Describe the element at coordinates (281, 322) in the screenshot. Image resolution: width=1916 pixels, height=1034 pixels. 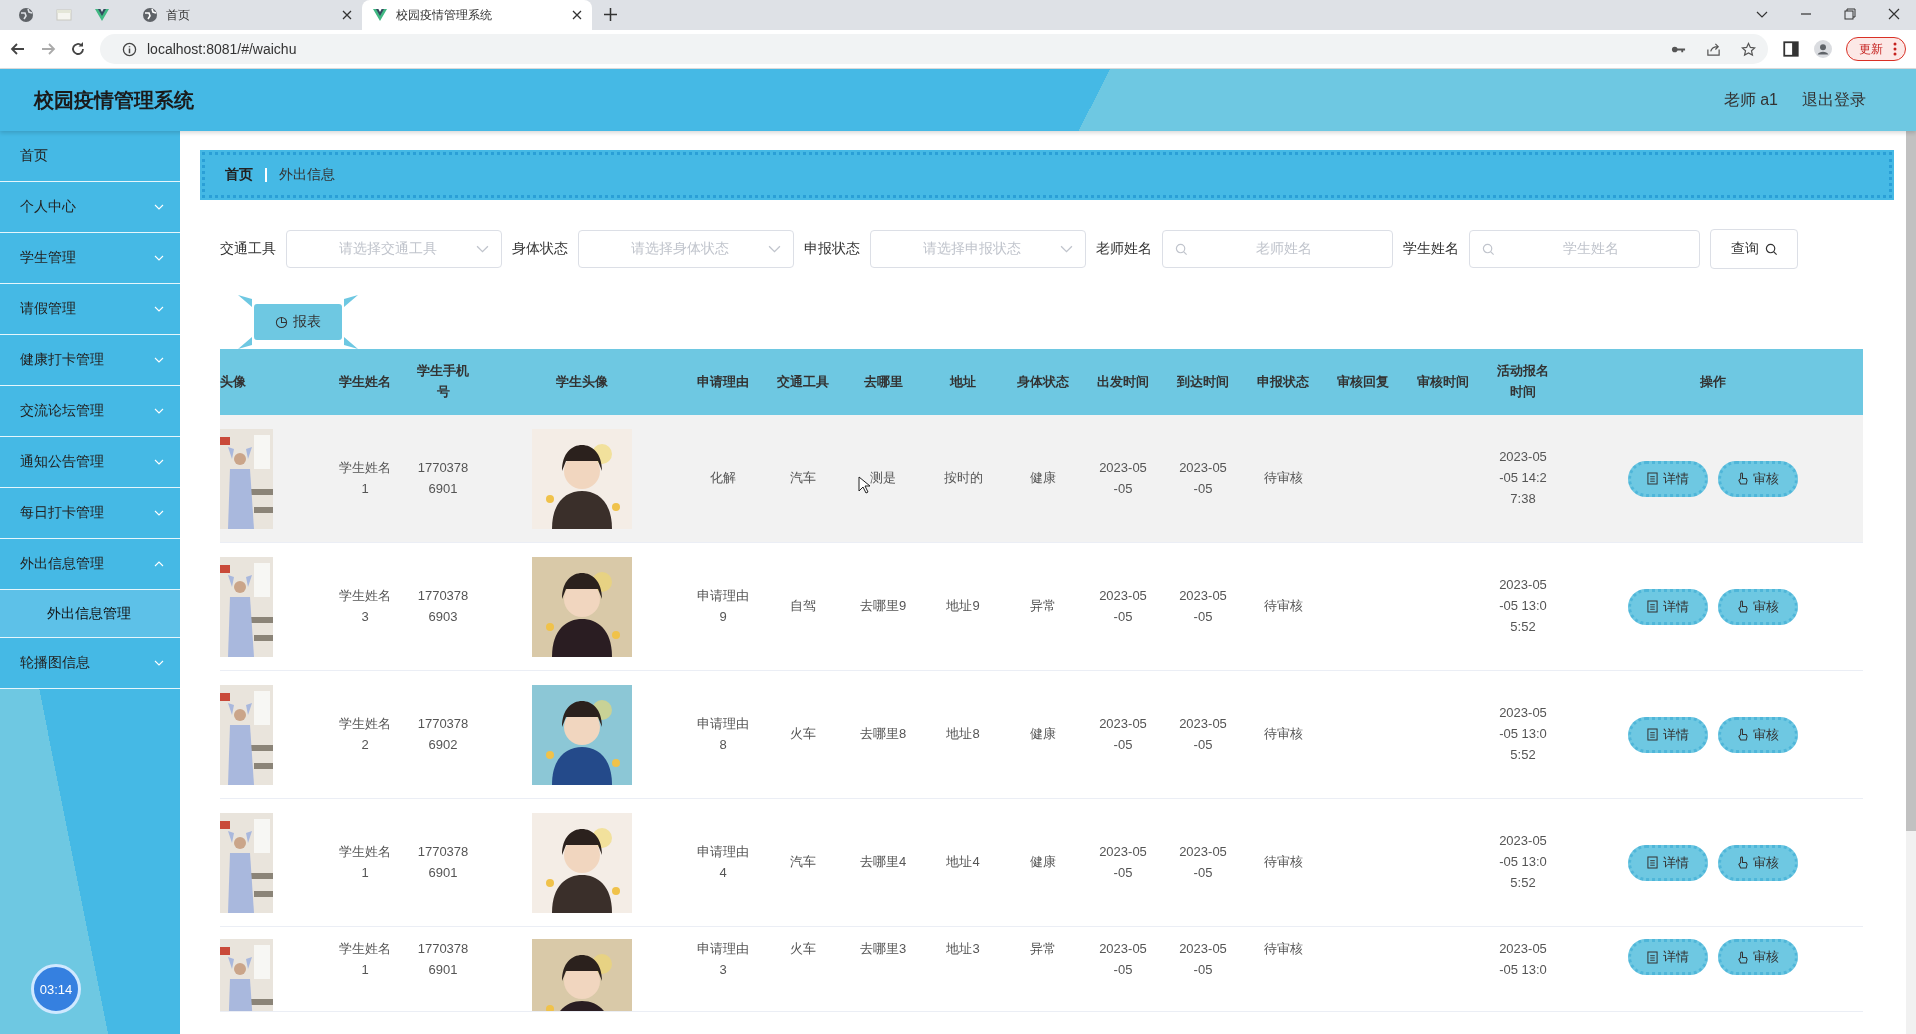
I see `pie-chart-icon` at that location.